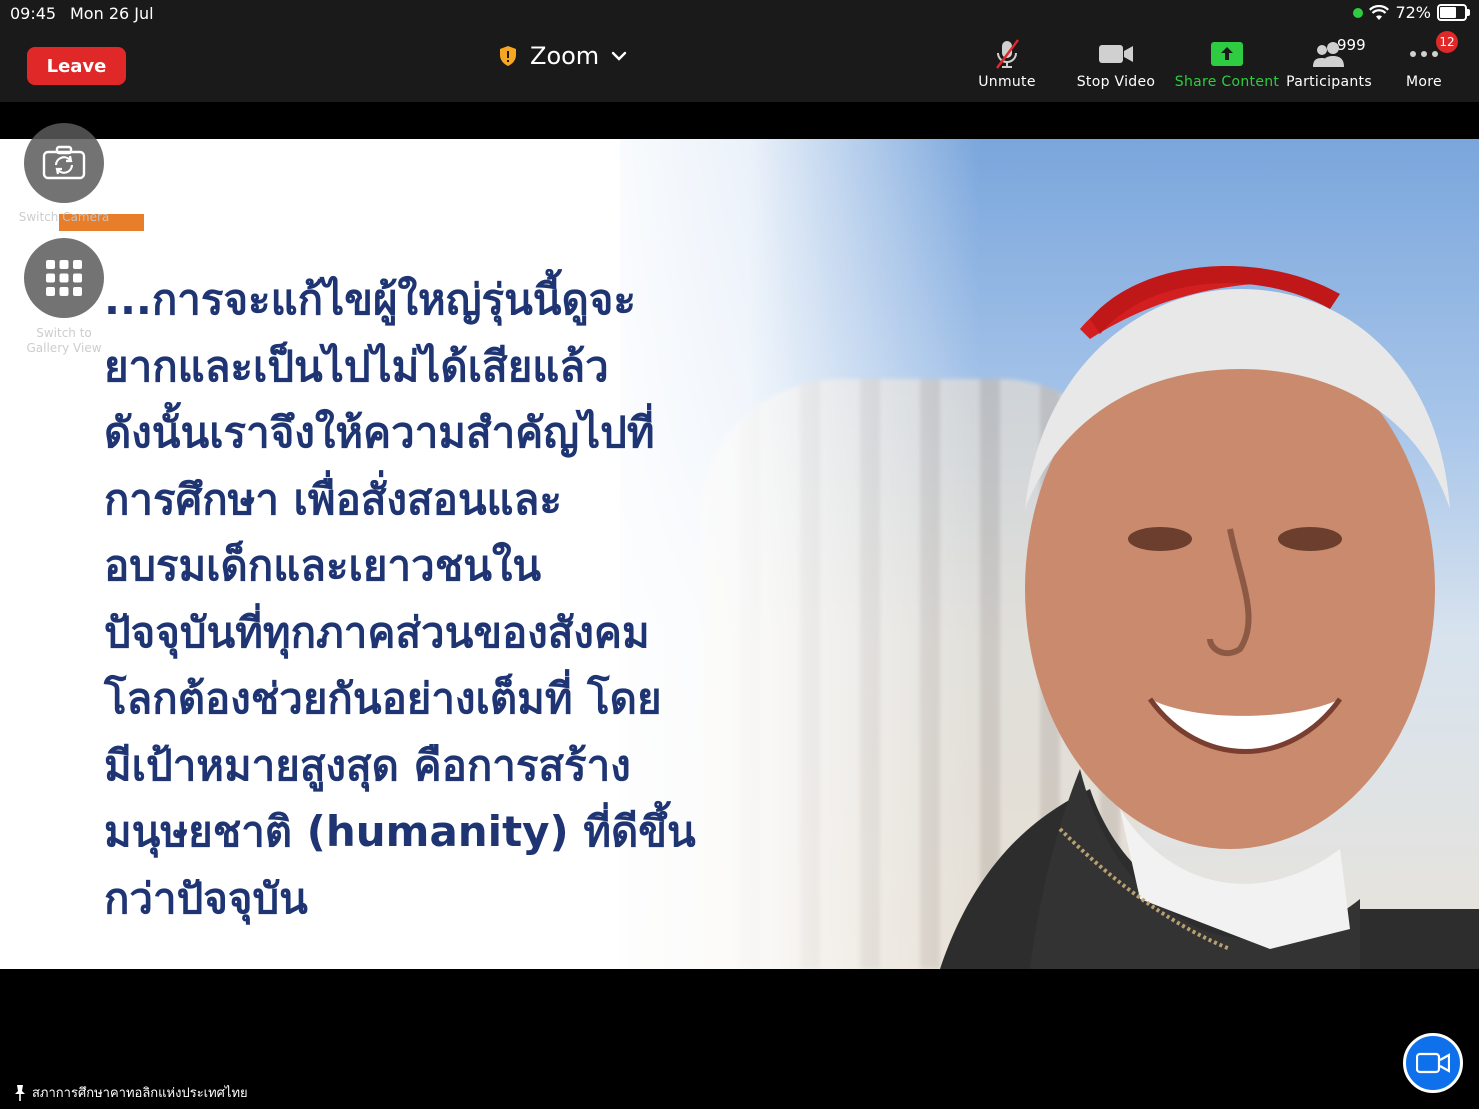 This screenshot has width=1479, height=1109. What do you see at coordinates (1329, 82) in the screenshot?
I see `participants-label: Participants` at bounding box center [1329, 82].